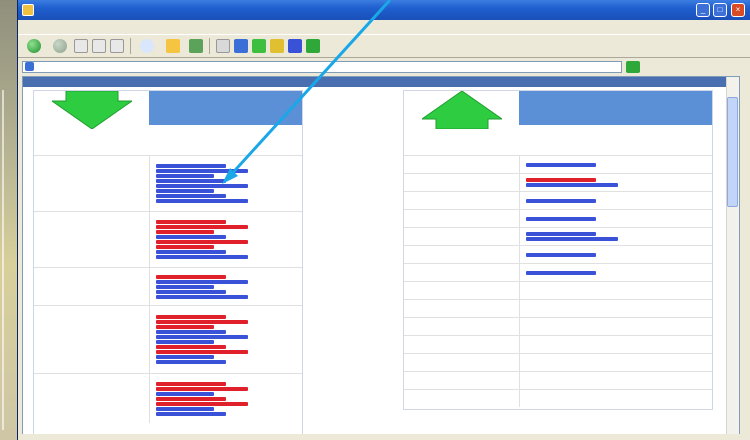 This screenshot has height=440, width=750. I want to click on go-button, so click(633, 66).